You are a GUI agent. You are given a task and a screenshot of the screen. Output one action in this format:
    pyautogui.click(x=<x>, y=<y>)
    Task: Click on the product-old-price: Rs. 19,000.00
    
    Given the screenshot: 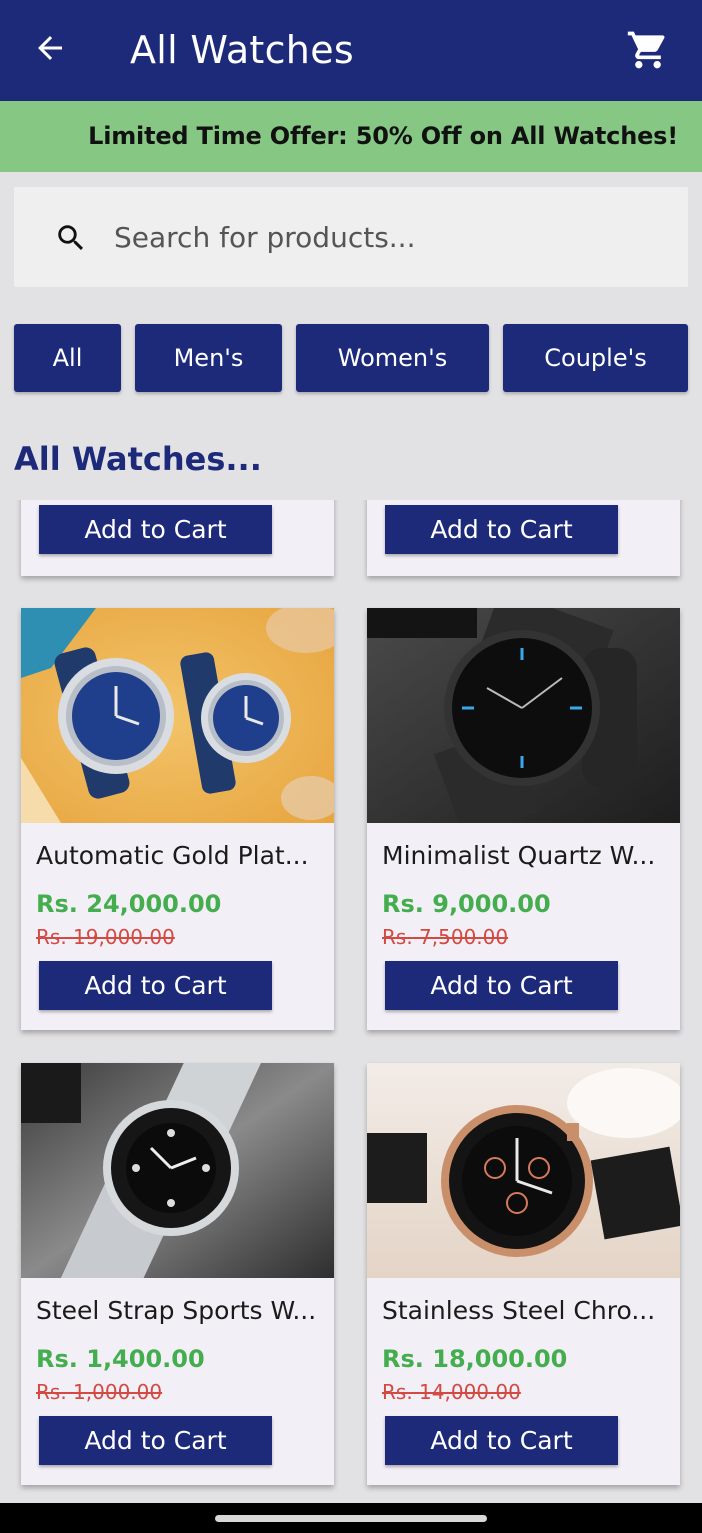 What is the action you would take?
    pyautogui.click(x=105, y=937)
    